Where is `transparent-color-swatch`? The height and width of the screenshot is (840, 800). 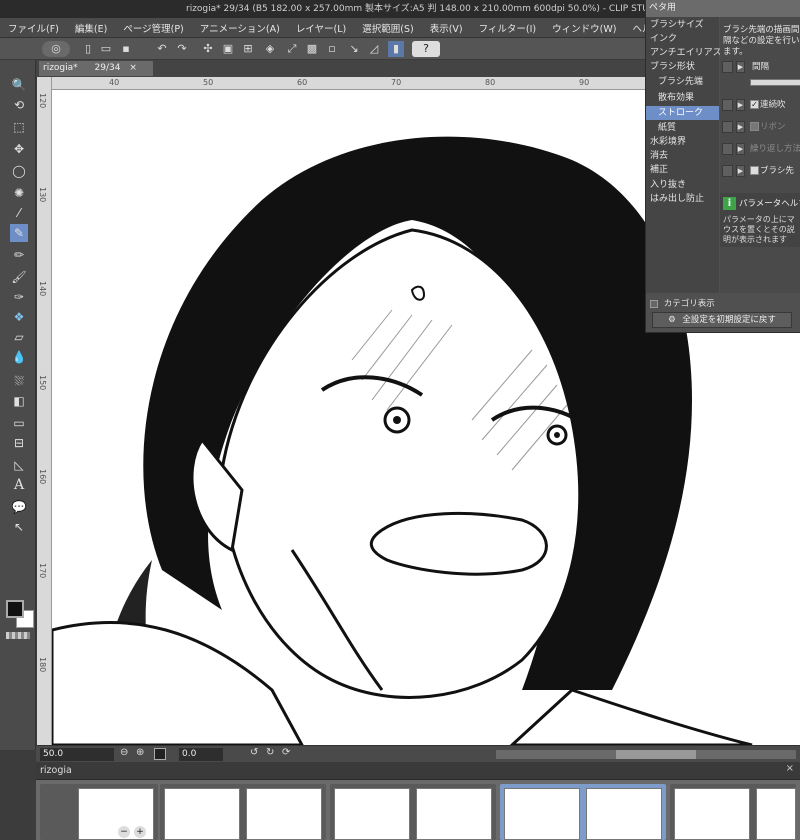
transparent-color-swatch is located at coordinates (18, 635).